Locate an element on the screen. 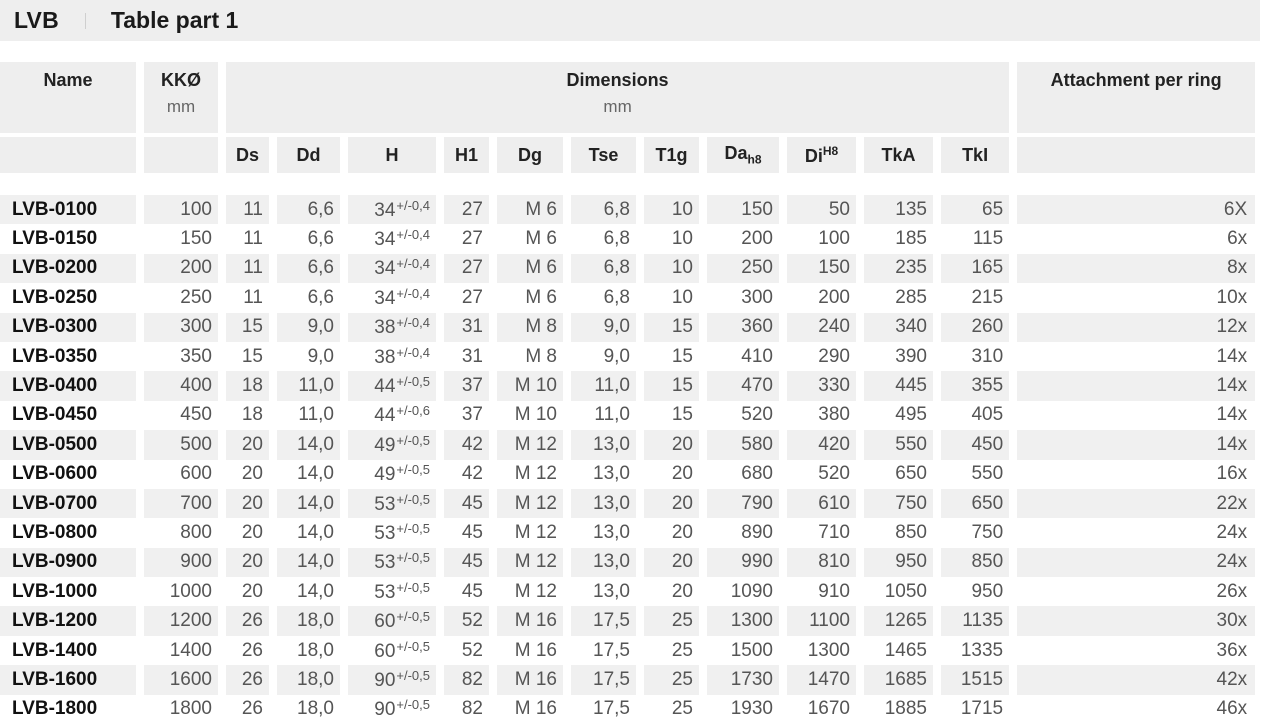 The image size is (1276, 724). col-header-da: Dah8 is located at coordinates (743, 155).